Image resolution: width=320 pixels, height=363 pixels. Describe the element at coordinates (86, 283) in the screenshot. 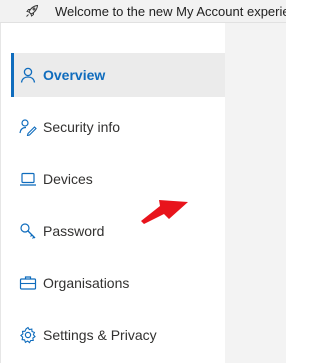

I see `sidebar-item-label: Organisations` at that location.